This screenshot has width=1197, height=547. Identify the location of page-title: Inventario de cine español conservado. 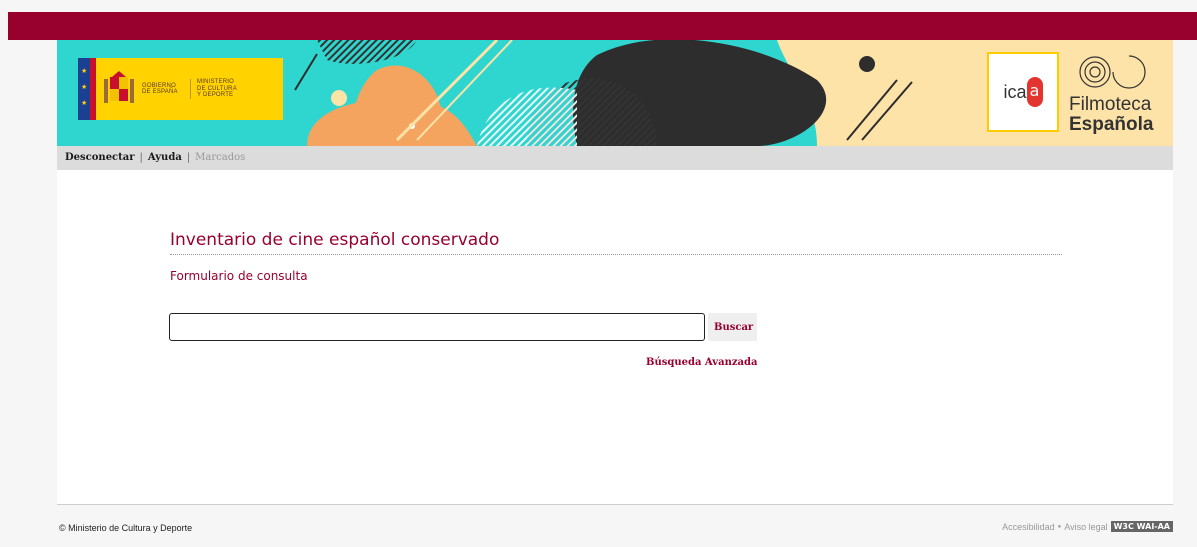
(335, 240).